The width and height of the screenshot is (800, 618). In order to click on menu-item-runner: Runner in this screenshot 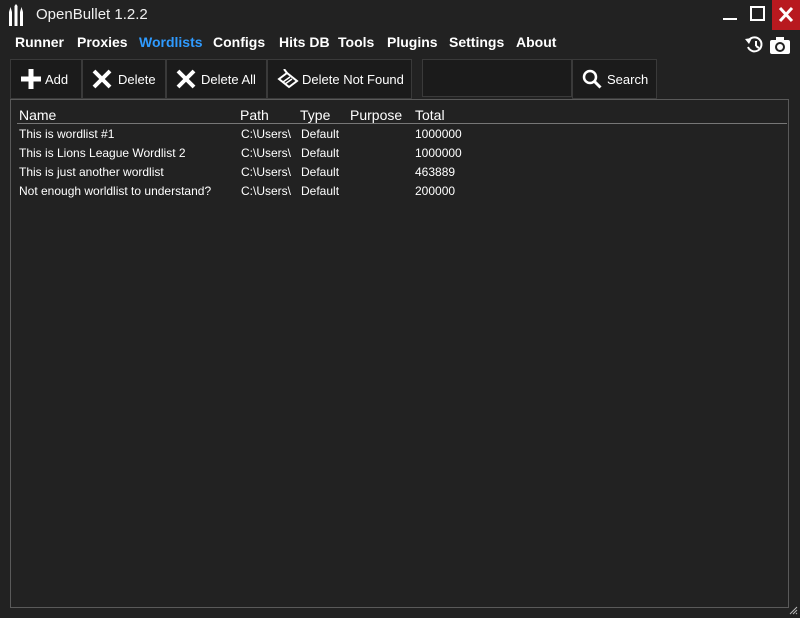, I will do `click(39, 42)`.